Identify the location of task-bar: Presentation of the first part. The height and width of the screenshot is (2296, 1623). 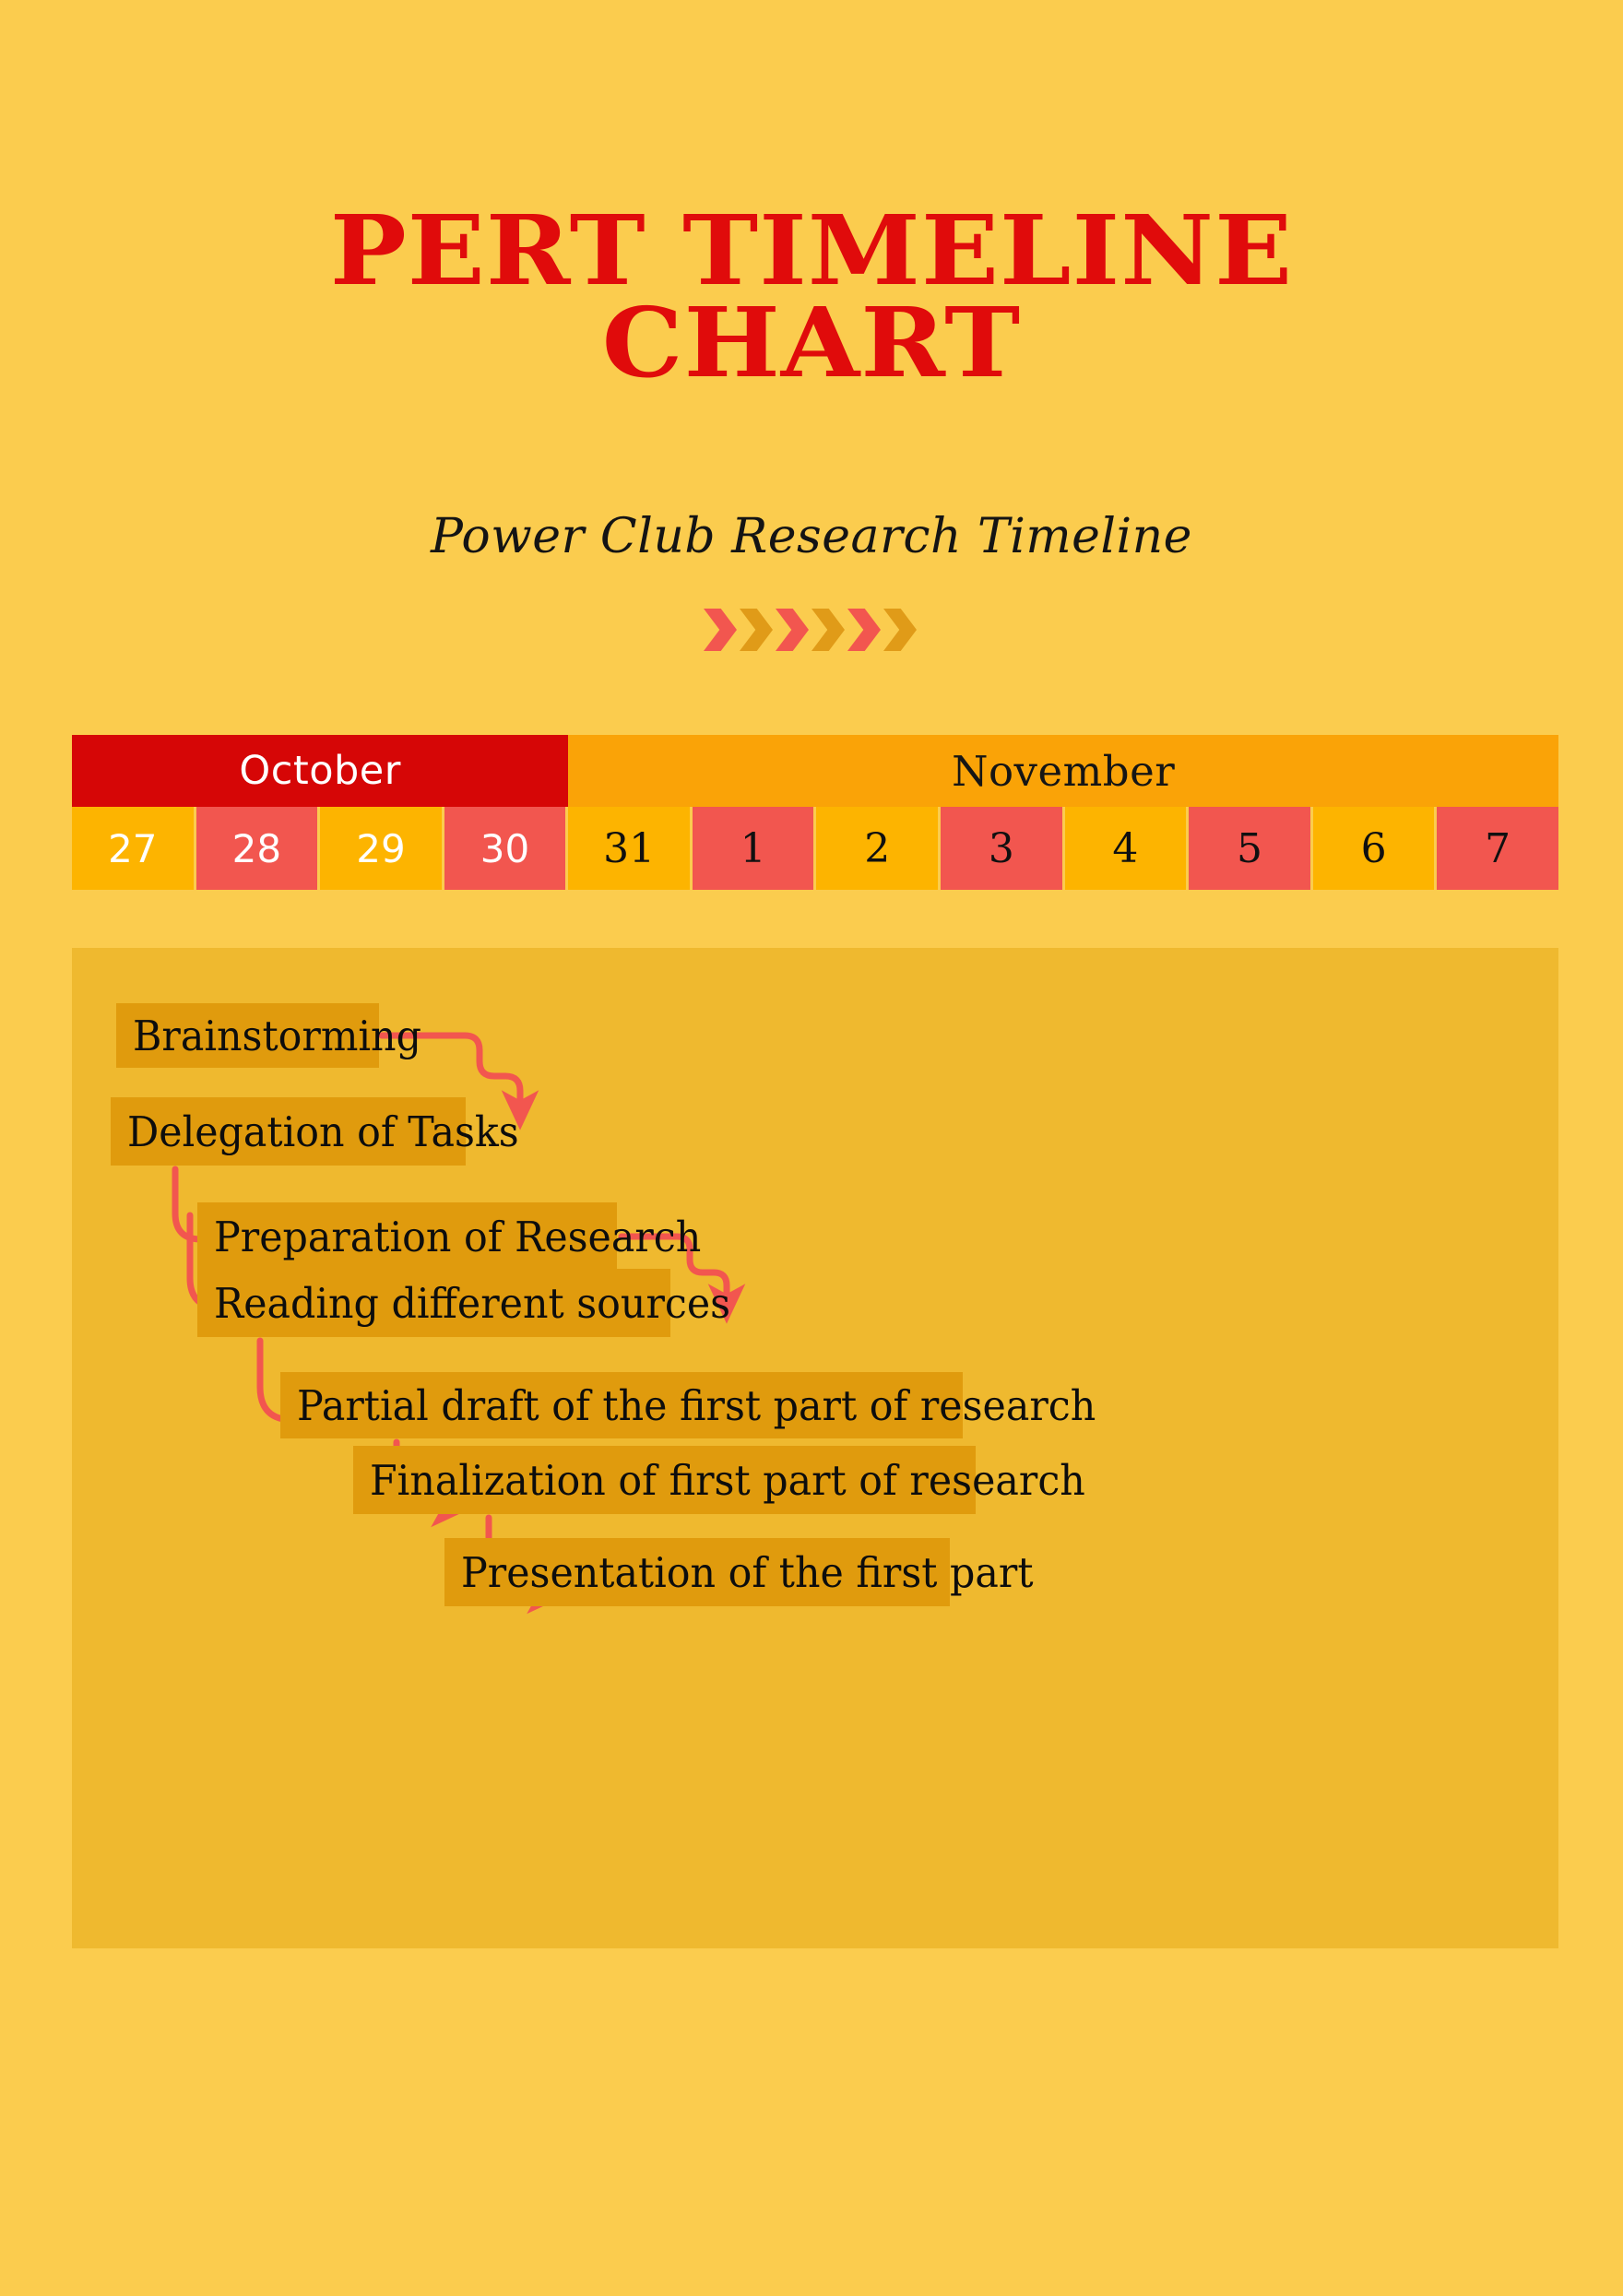
(739, 1572).